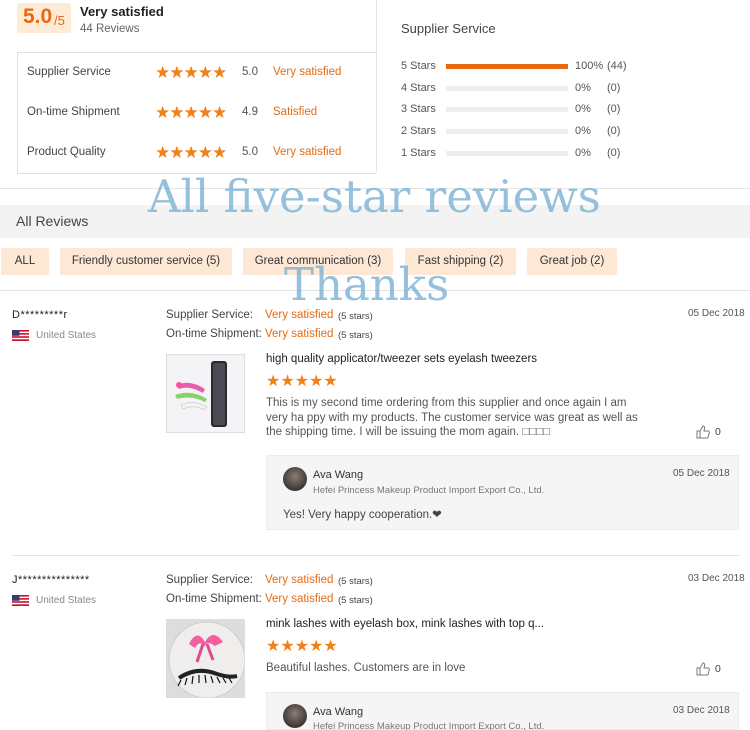  What do you see at coordinates (418, 131) in the screenshot?
I see `star-level-label: 2 Stars` at bounding box center [418, 131].